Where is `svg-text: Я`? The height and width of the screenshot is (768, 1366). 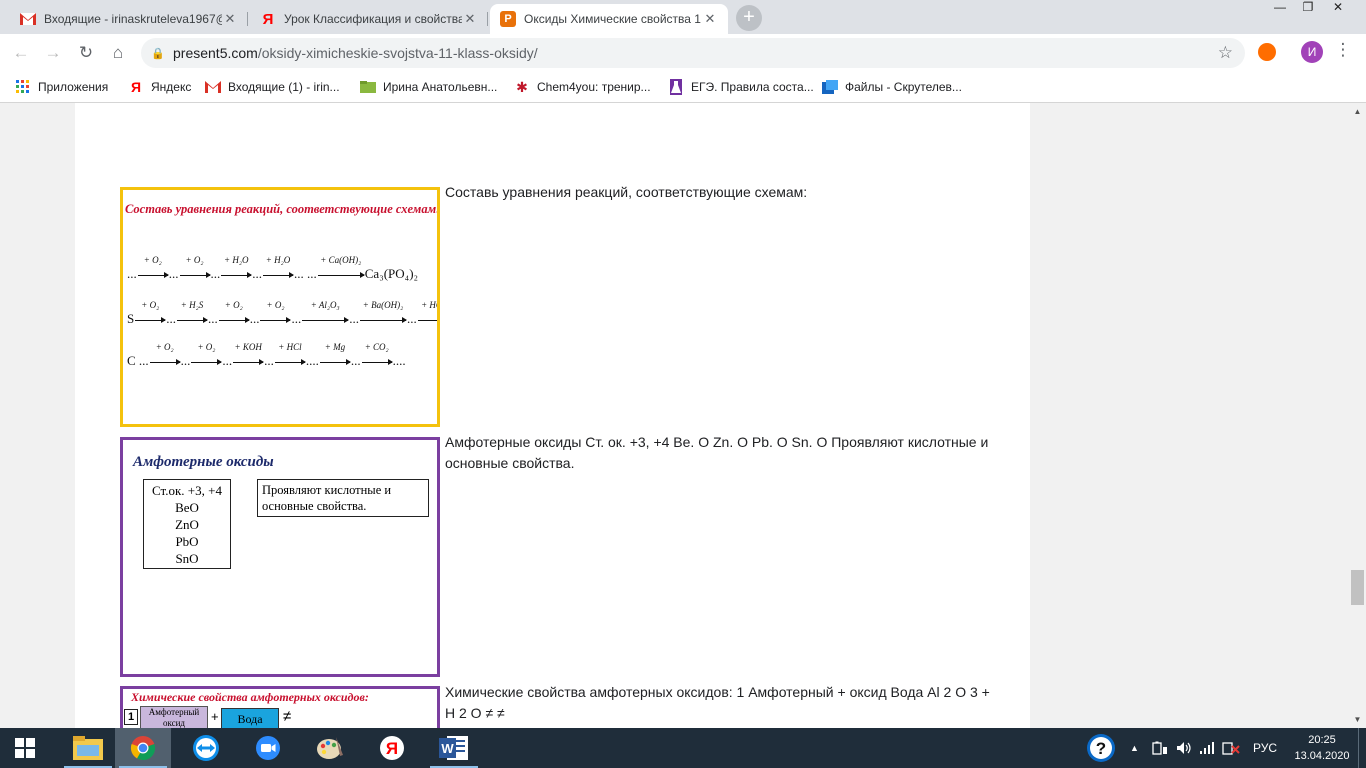 svg-text: Я is located at coordinates (392, 748).